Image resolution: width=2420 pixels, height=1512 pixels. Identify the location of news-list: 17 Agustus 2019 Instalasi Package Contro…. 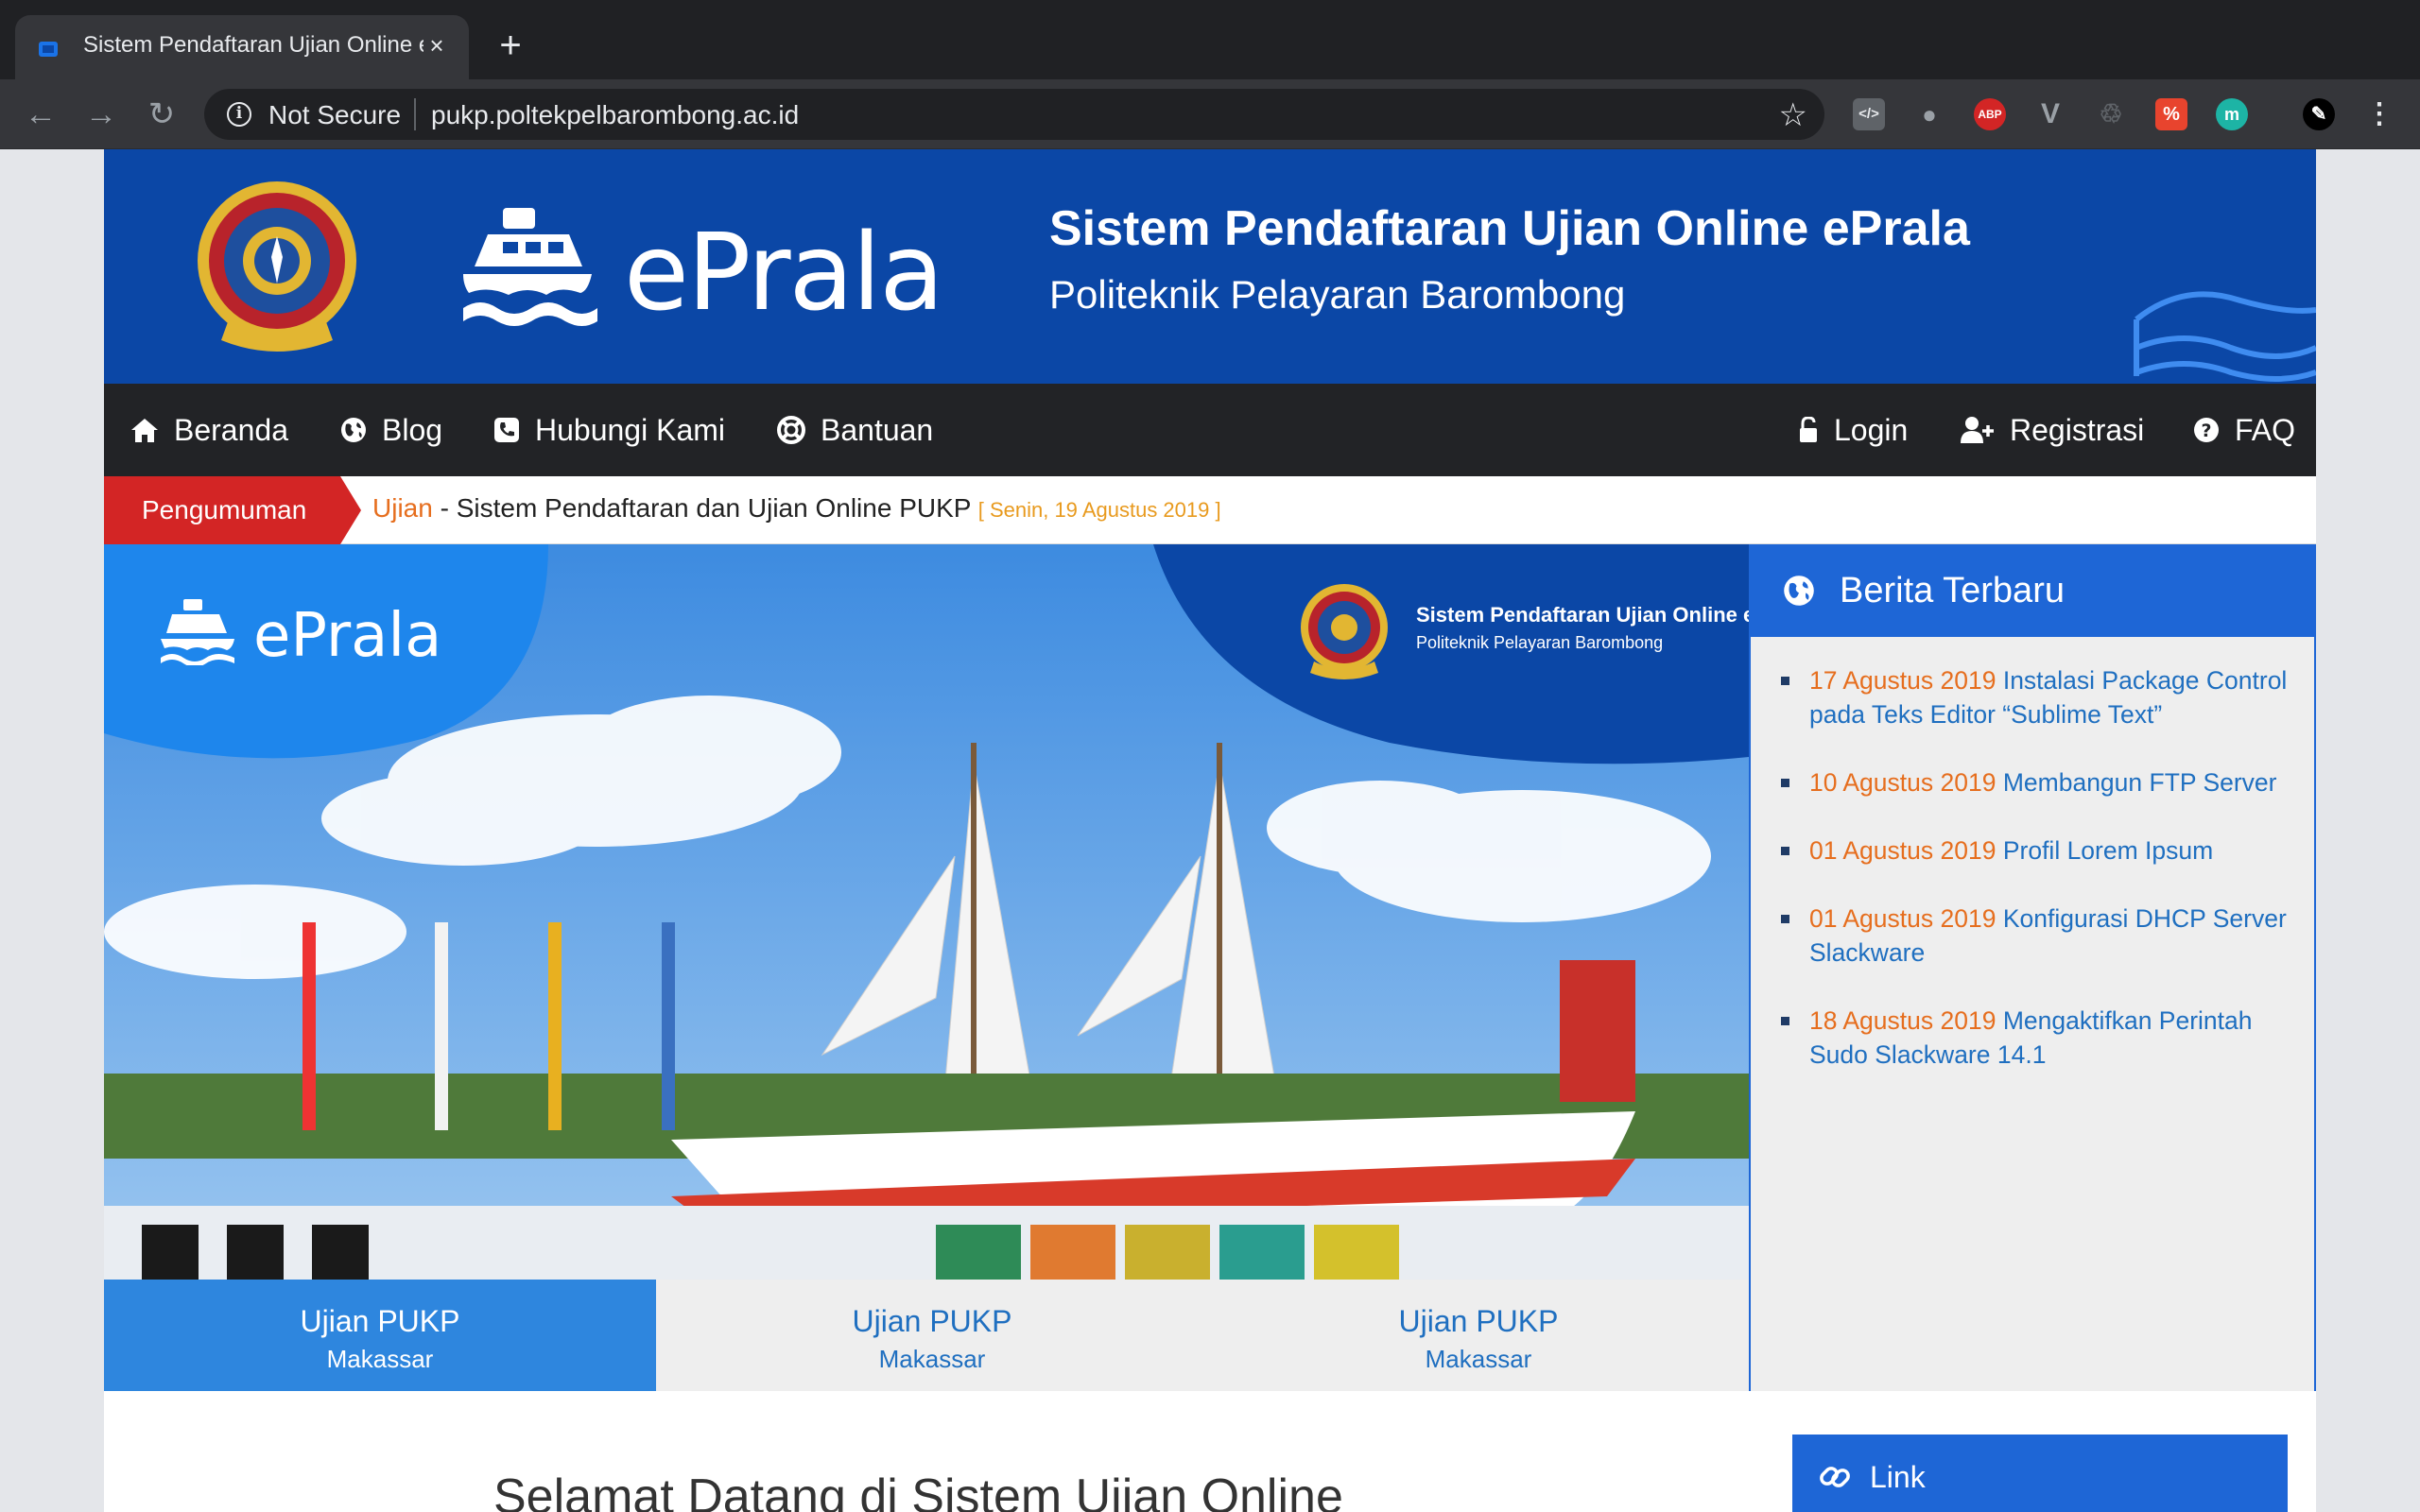
(2036, 884).